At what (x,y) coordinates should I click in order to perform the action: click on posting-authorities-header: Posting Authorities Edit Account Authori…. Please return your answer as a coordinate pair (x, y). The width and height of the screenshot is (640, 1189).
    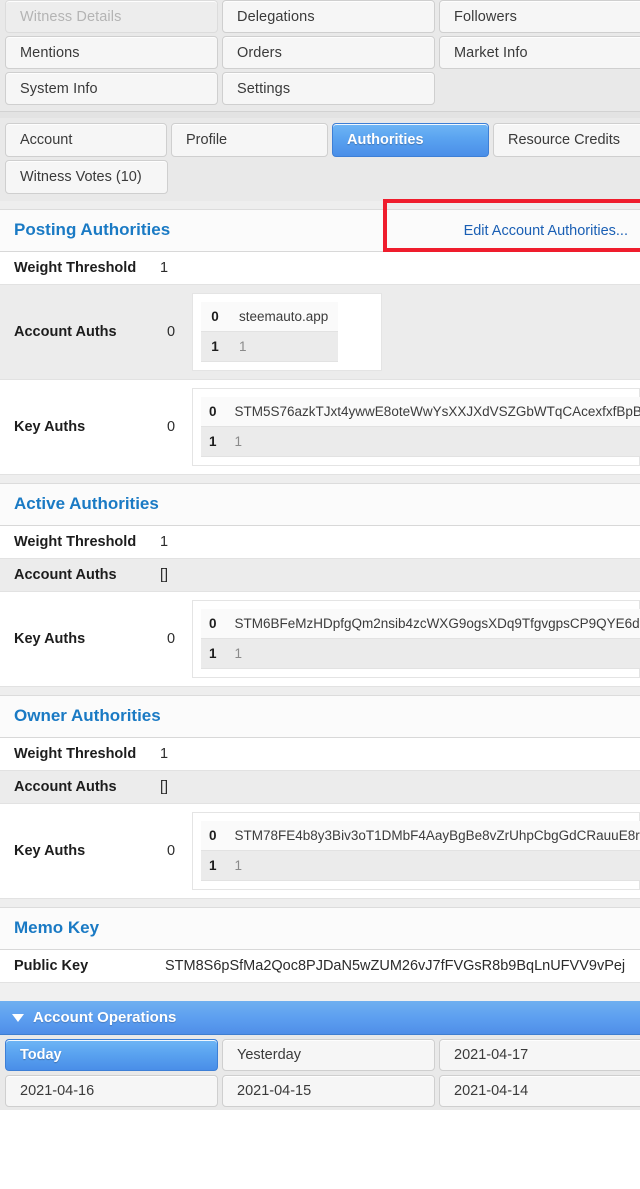
    Looking at the image, I should click on (320, 225).